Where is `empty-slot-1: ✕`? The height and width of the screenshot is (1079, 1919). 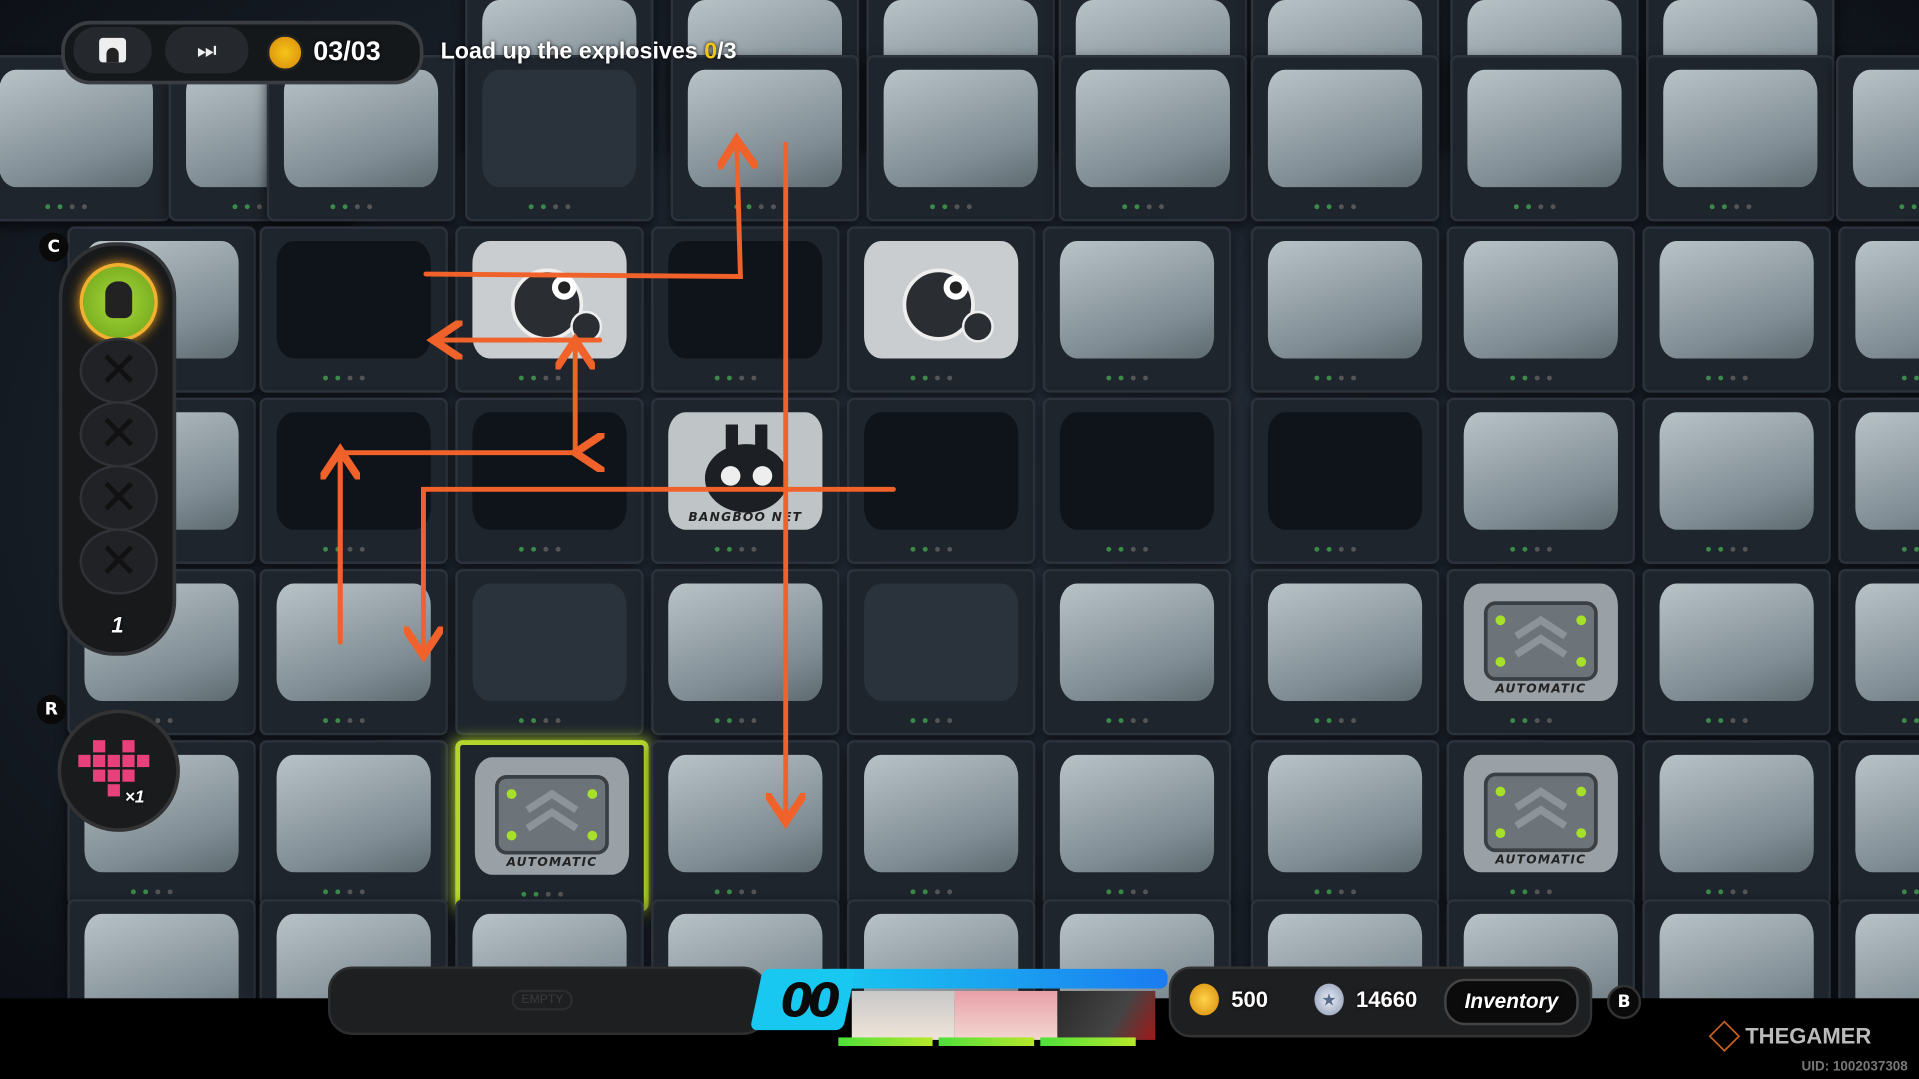
empty-slot-1: ✕ is located at coordinates (118, 370).